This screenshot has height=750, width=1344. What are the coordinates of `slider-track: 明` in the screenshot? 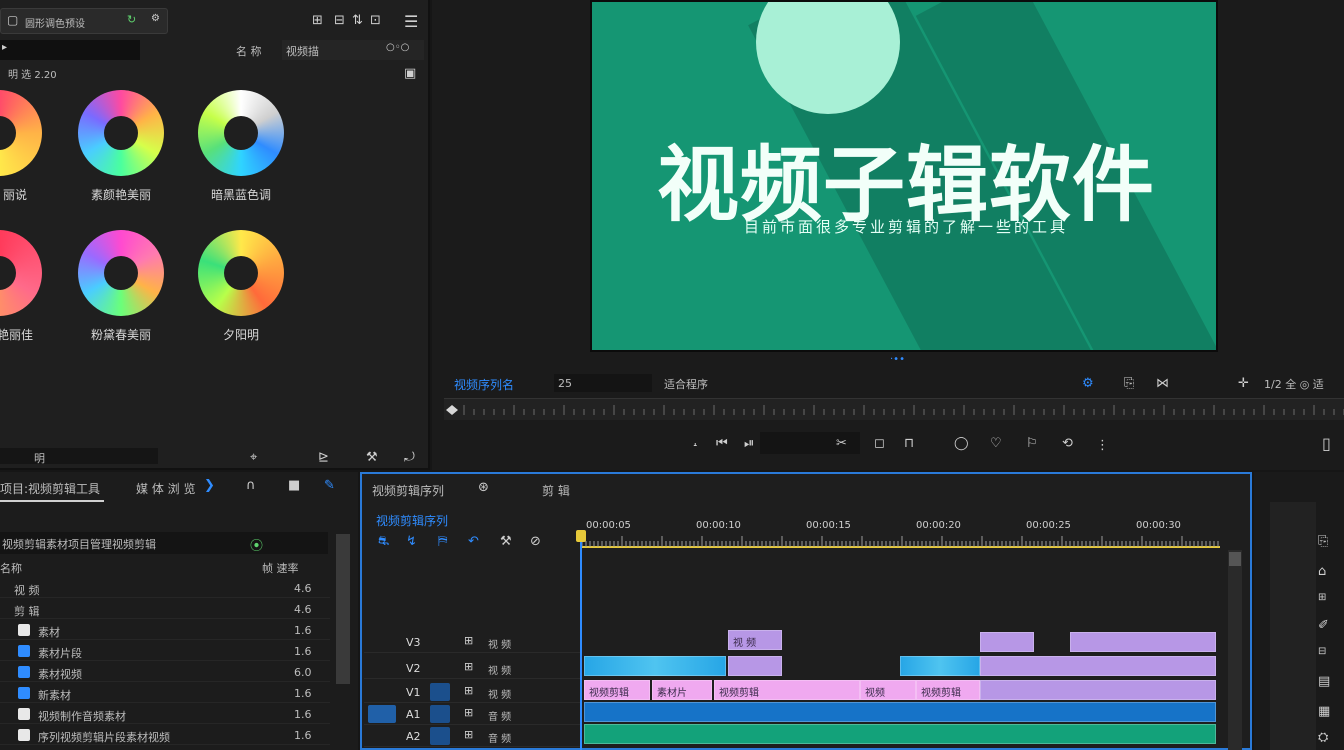 It's located at (79, 456).